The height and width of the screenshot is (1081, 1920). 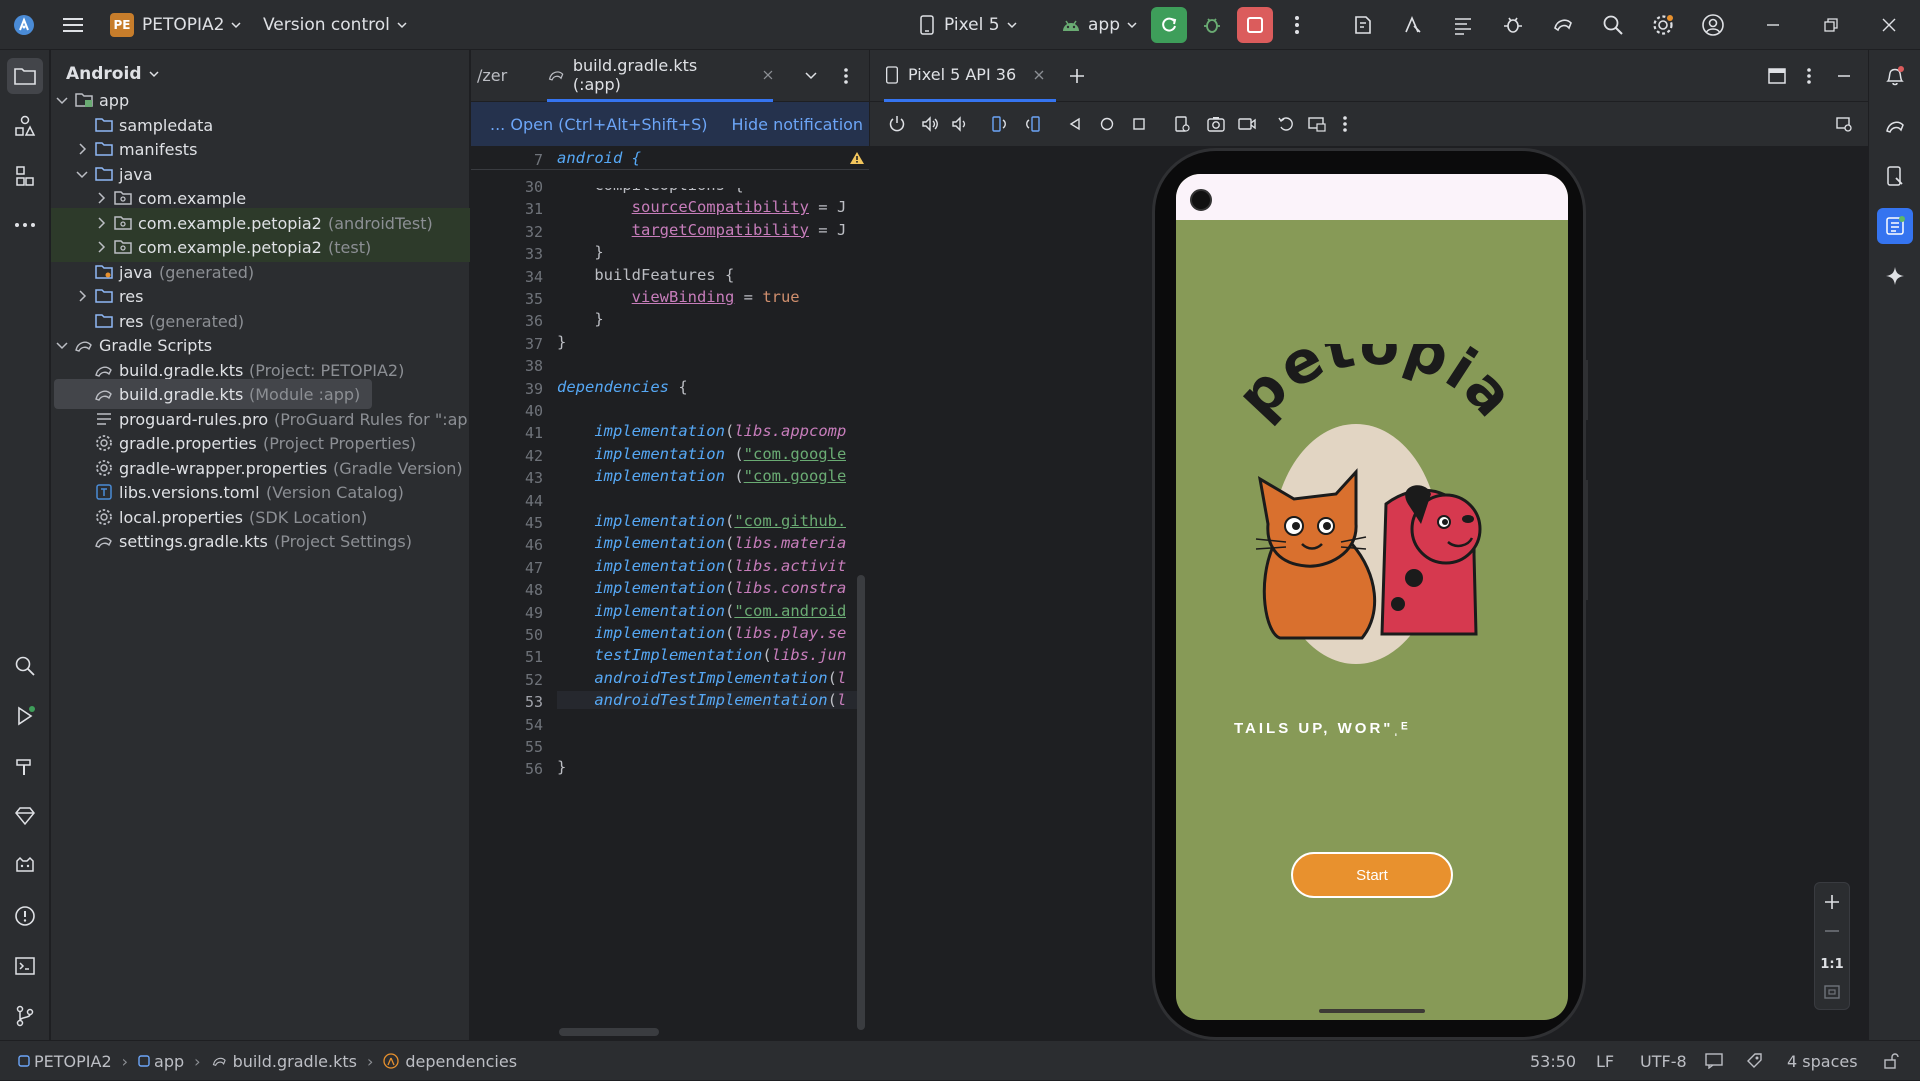 I want to click on editor-horizontal-scrollbar, so click(x=609, y=1032).